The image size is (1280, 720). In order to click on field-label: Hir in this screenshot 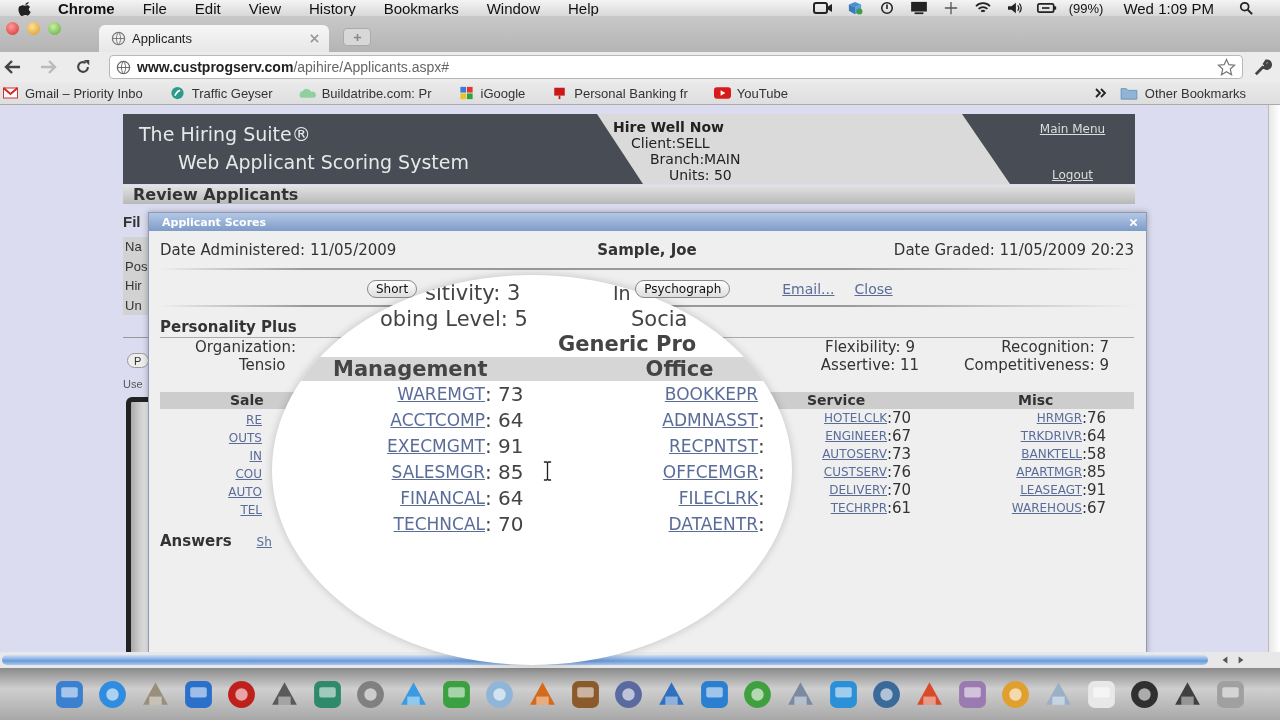, I will do `click(134, 286)`.